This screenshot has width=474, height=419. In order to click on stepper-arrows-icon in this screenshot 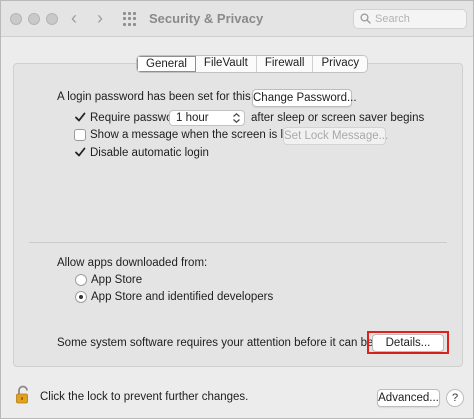, I will do `click(236, 118)`.